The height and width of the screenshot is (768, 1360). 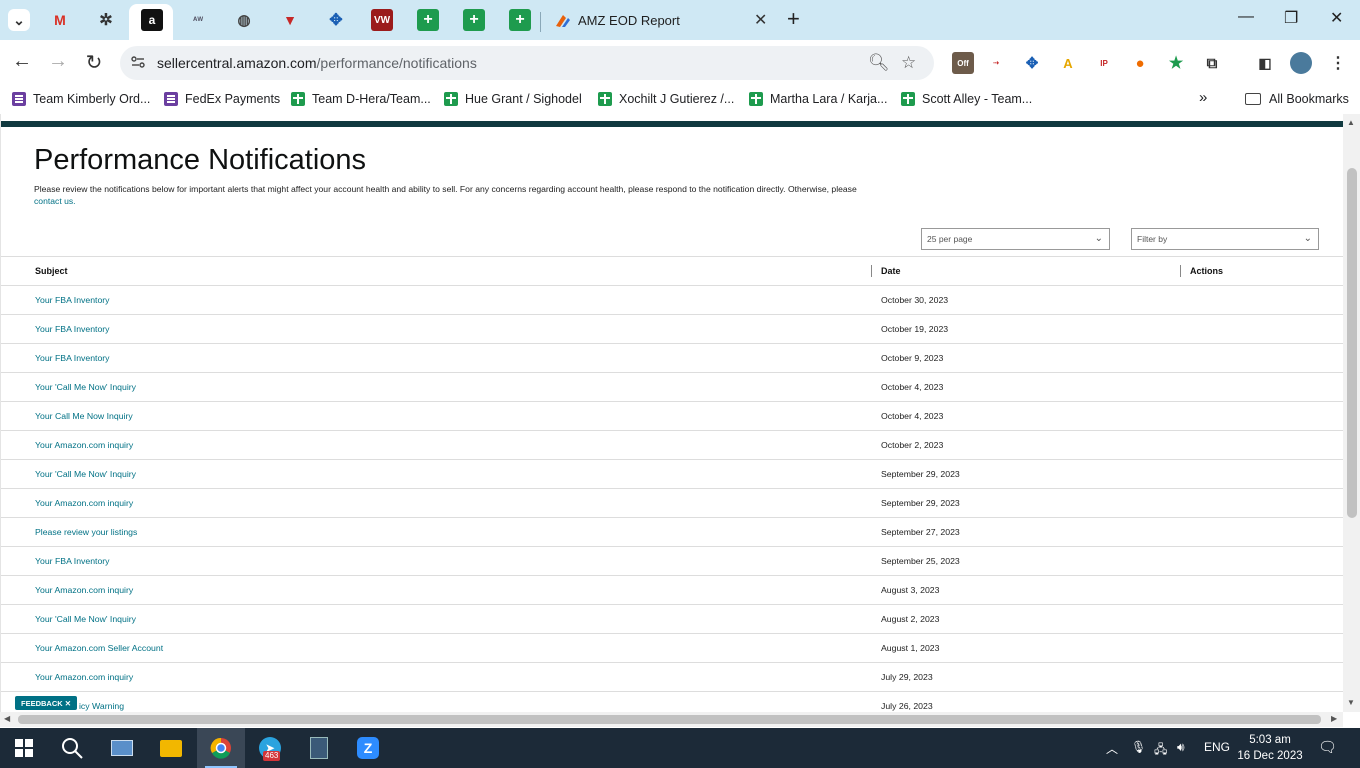 I want to click on sheets-tab-icon-2: +, so click(x=474, y=20).